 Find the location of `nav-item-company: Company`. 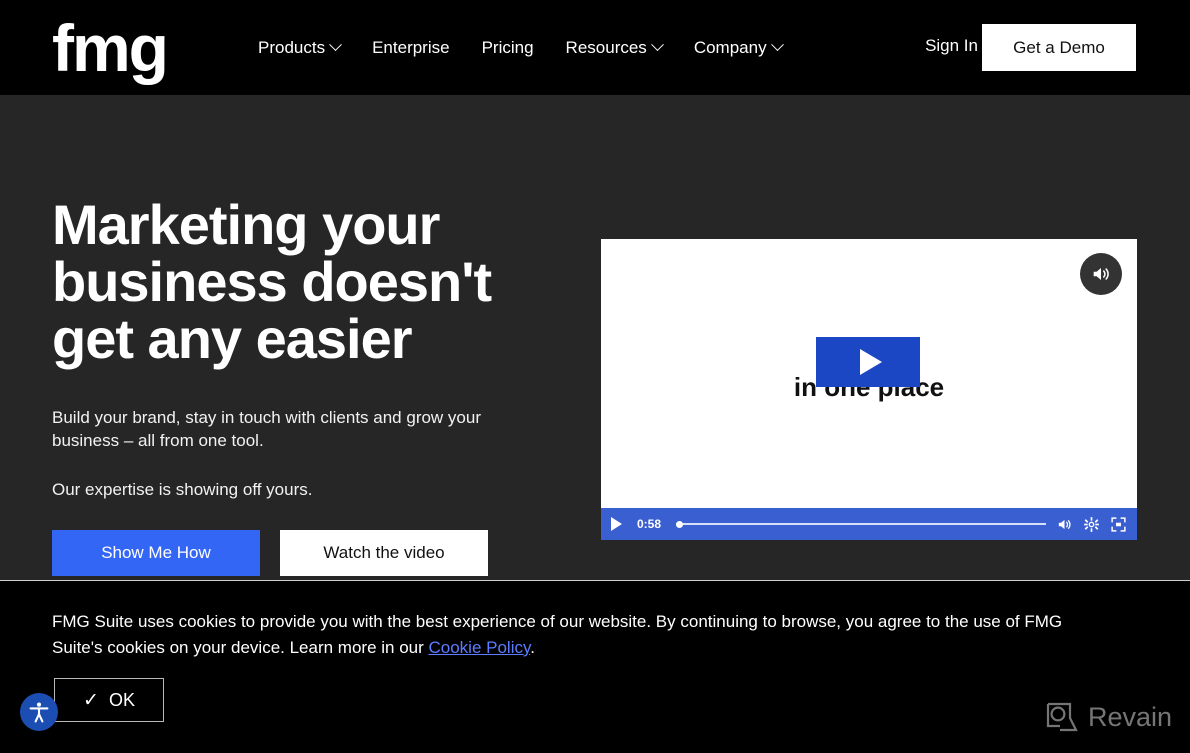

nav-item-company: Company is located at coordinates (738, 47).